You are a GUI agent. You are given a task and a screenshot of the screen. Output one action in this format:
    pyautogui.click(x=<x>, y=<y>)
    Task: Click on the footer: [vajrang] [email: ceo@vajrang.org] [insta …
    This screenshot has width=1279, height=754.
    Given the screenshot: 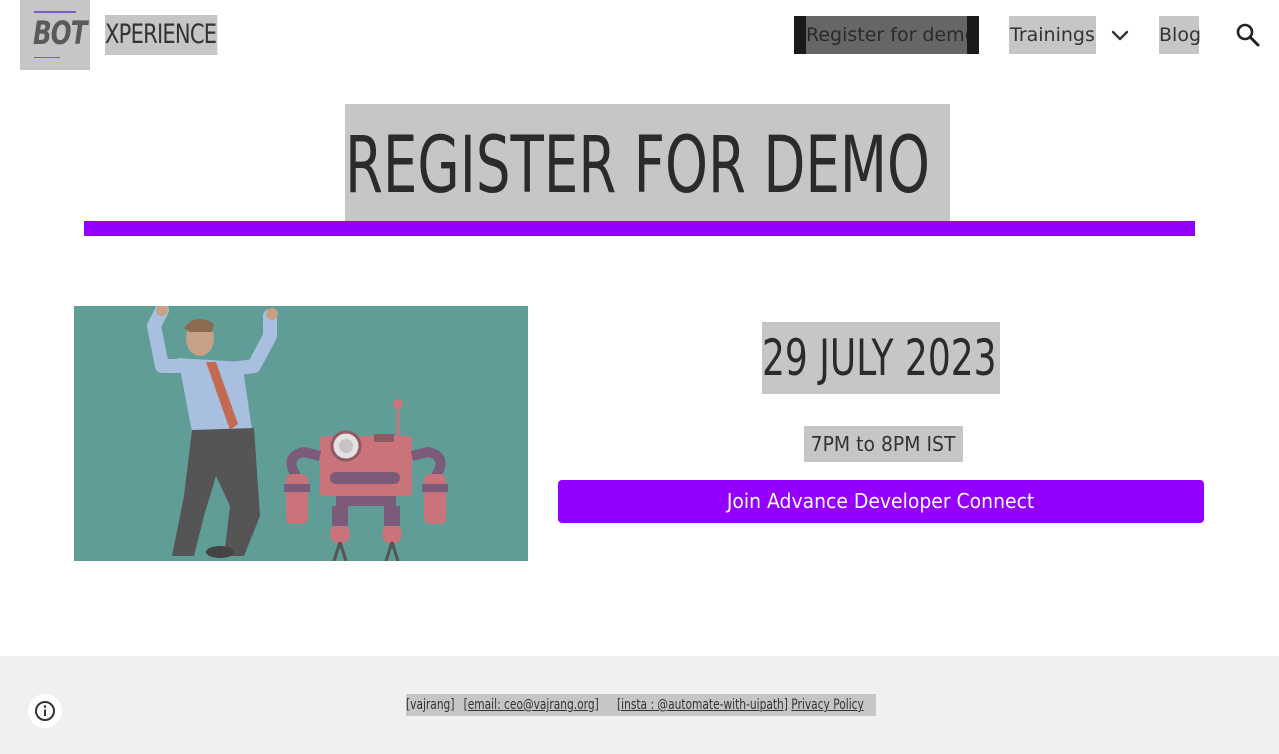 What is the action you would take?
    pyautogui.click(x=639, y=705)
    